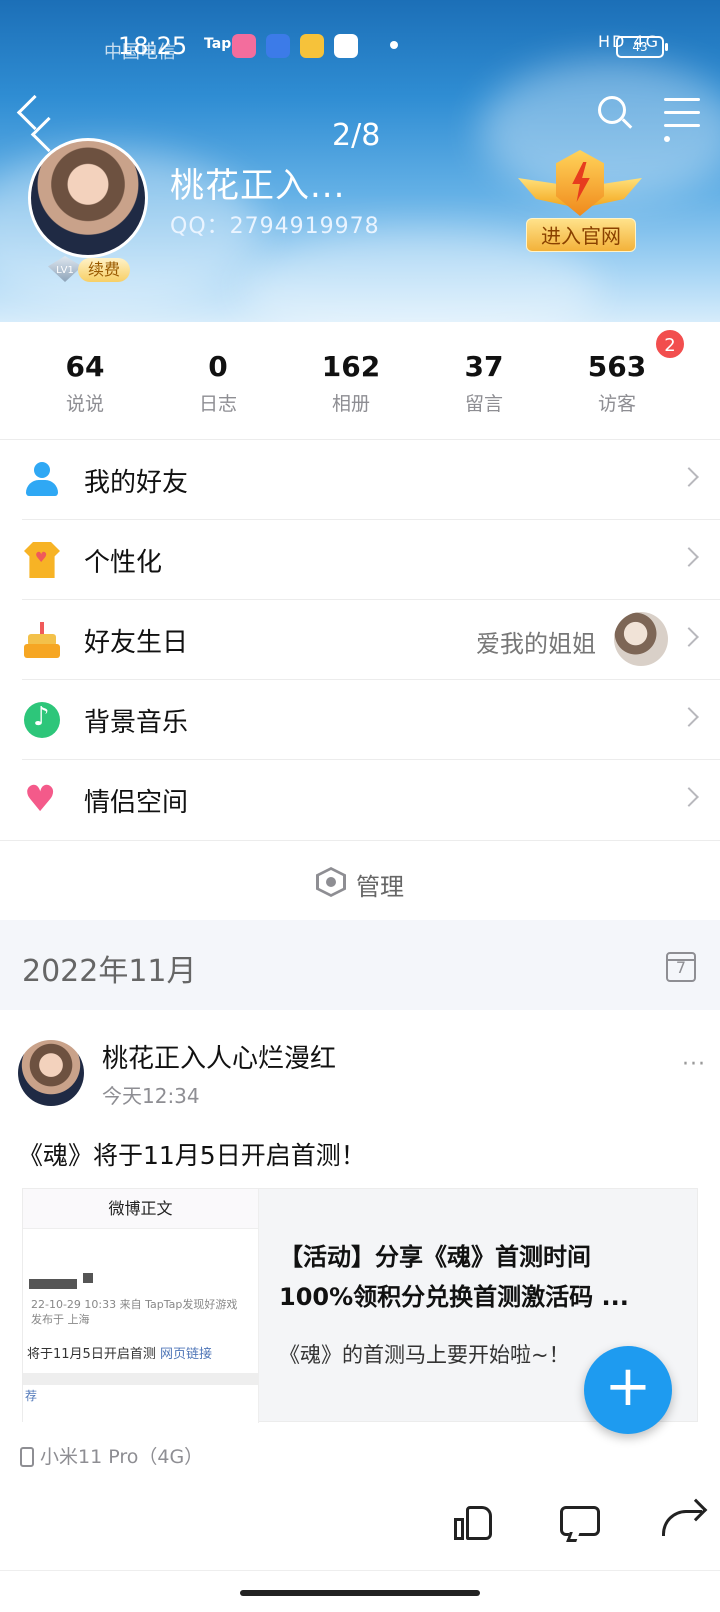  What do you see at coordinates (360, 1522) in the screenshot?
I see `post-actions` at bounding box center [360, 1522].